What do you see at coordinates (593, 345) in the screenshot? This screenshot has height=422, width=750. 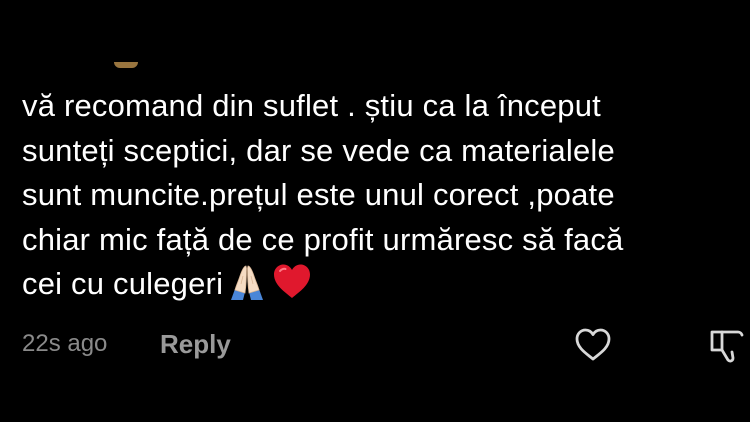 I see `heart-outline-icon` at bounding box center [593, 345].